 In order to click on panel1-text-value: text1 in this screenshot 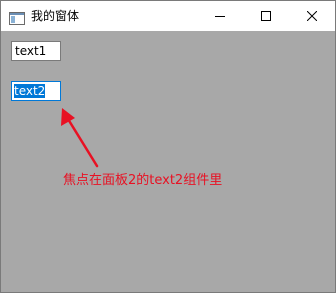, I will do `click(31, 51)`.